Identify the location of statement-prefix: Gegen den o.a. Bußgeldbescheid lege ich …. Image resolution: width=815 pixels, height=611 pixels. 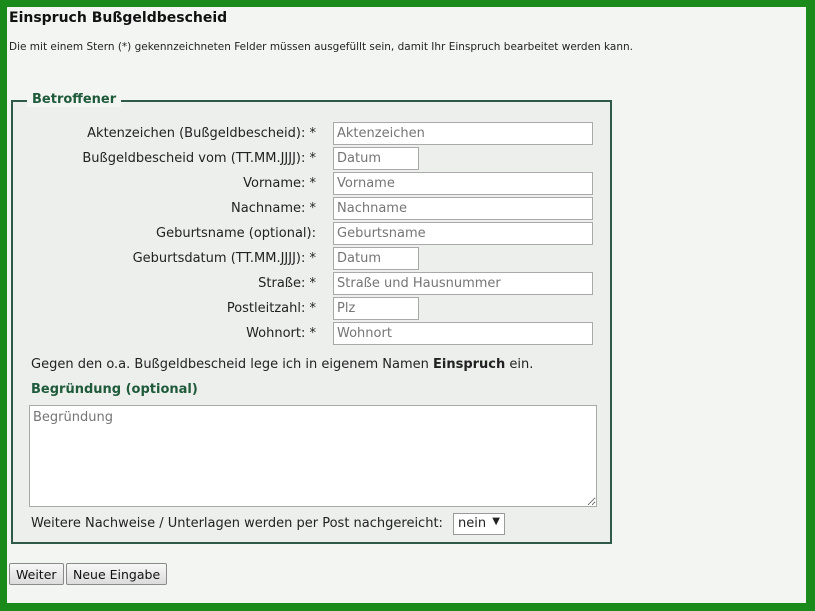
(232, 364).